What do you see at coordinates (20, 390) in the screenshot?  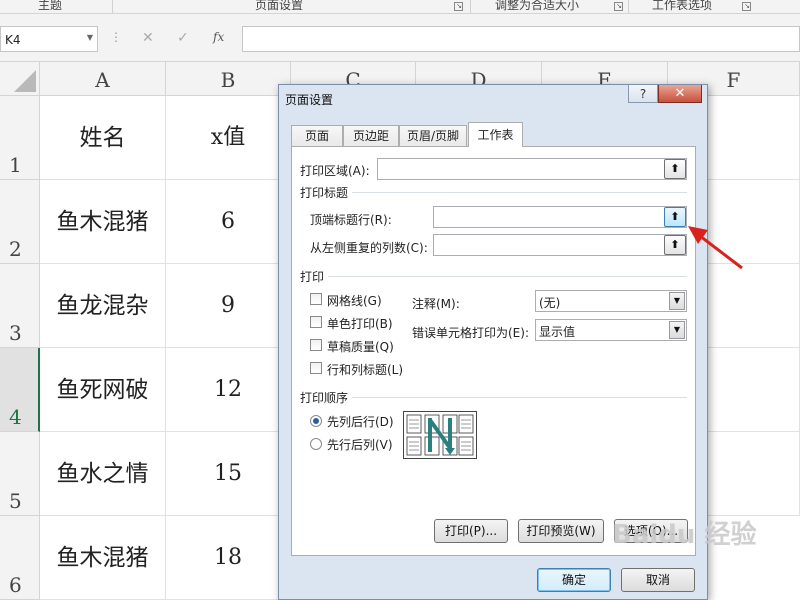 I see `row-header-4: 4` at bounding box center [20, 390].